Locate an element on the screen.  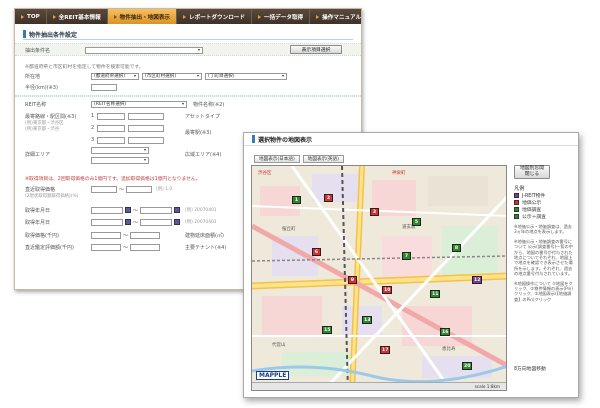
legend-title: 凡例 is located at coordinates (519, 189).